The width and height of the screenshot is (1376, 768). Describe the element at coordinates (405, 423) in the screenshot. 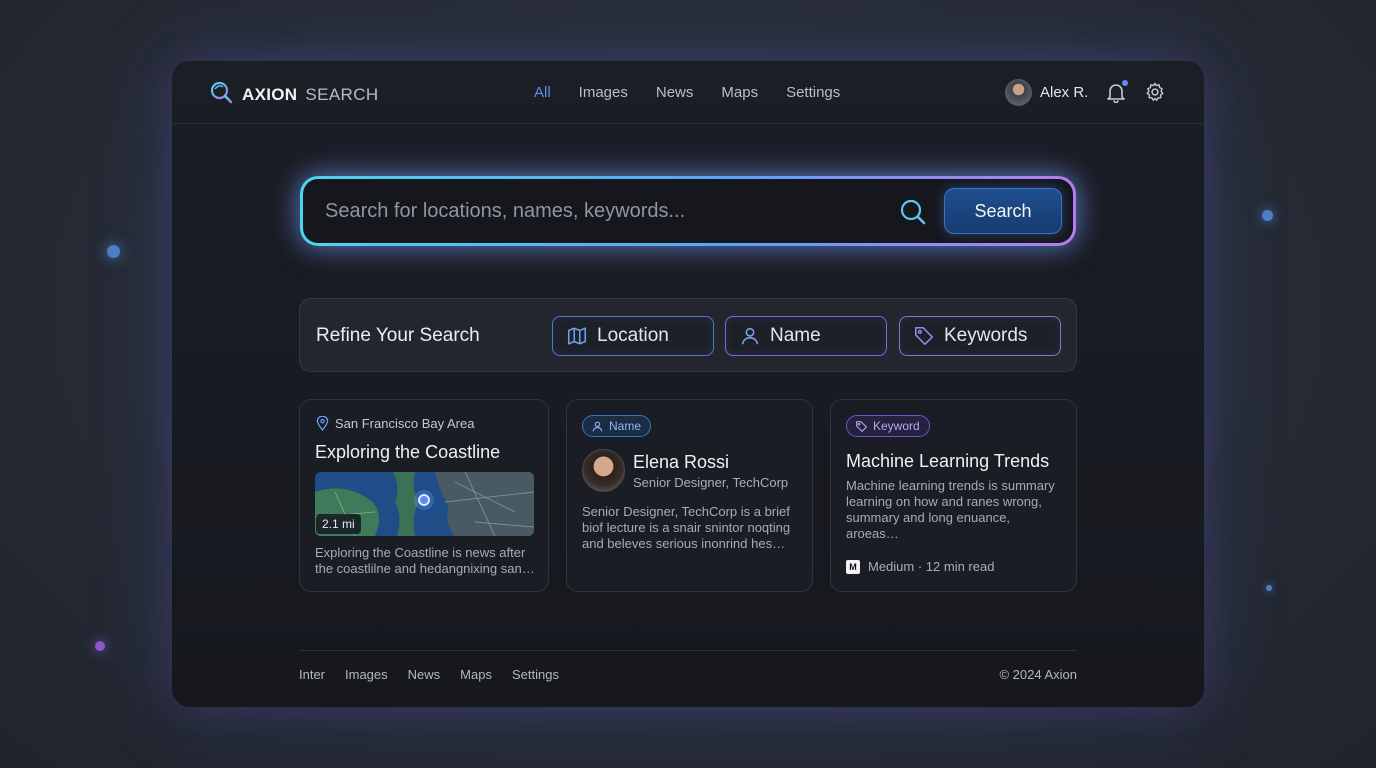

I see `location-label: San Francisco Bay Area` at that location.